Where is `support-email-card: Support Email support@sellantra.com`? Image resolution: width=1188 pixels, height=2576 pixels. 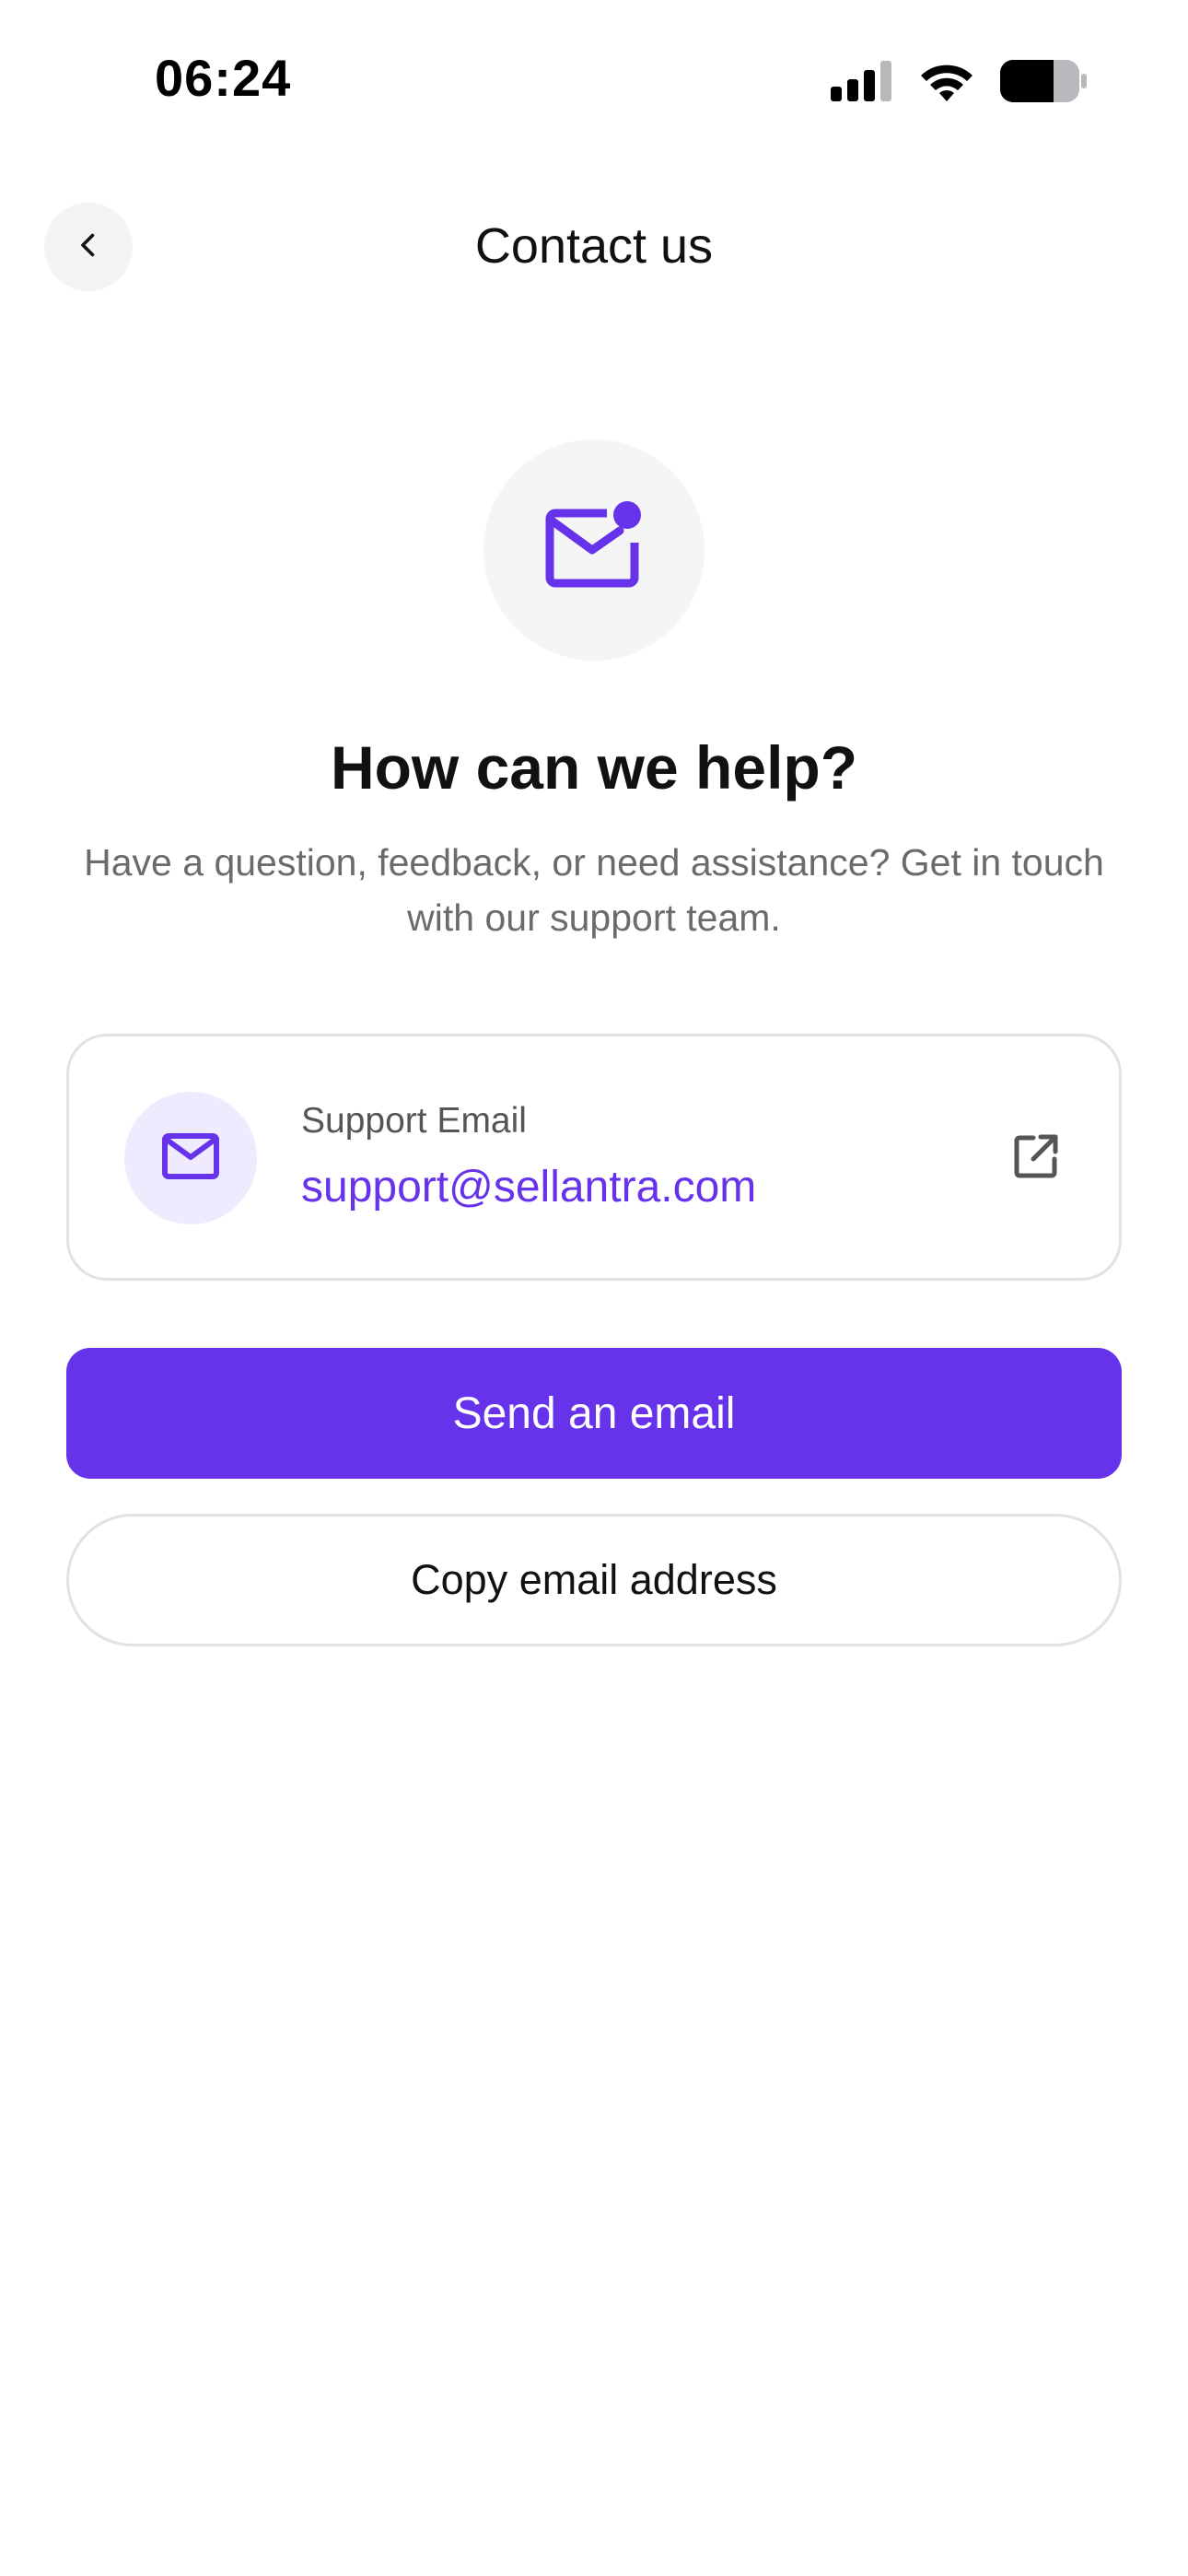 support-email-card: Support Email support@sellantra.com is located at coordinates (594, 1157).